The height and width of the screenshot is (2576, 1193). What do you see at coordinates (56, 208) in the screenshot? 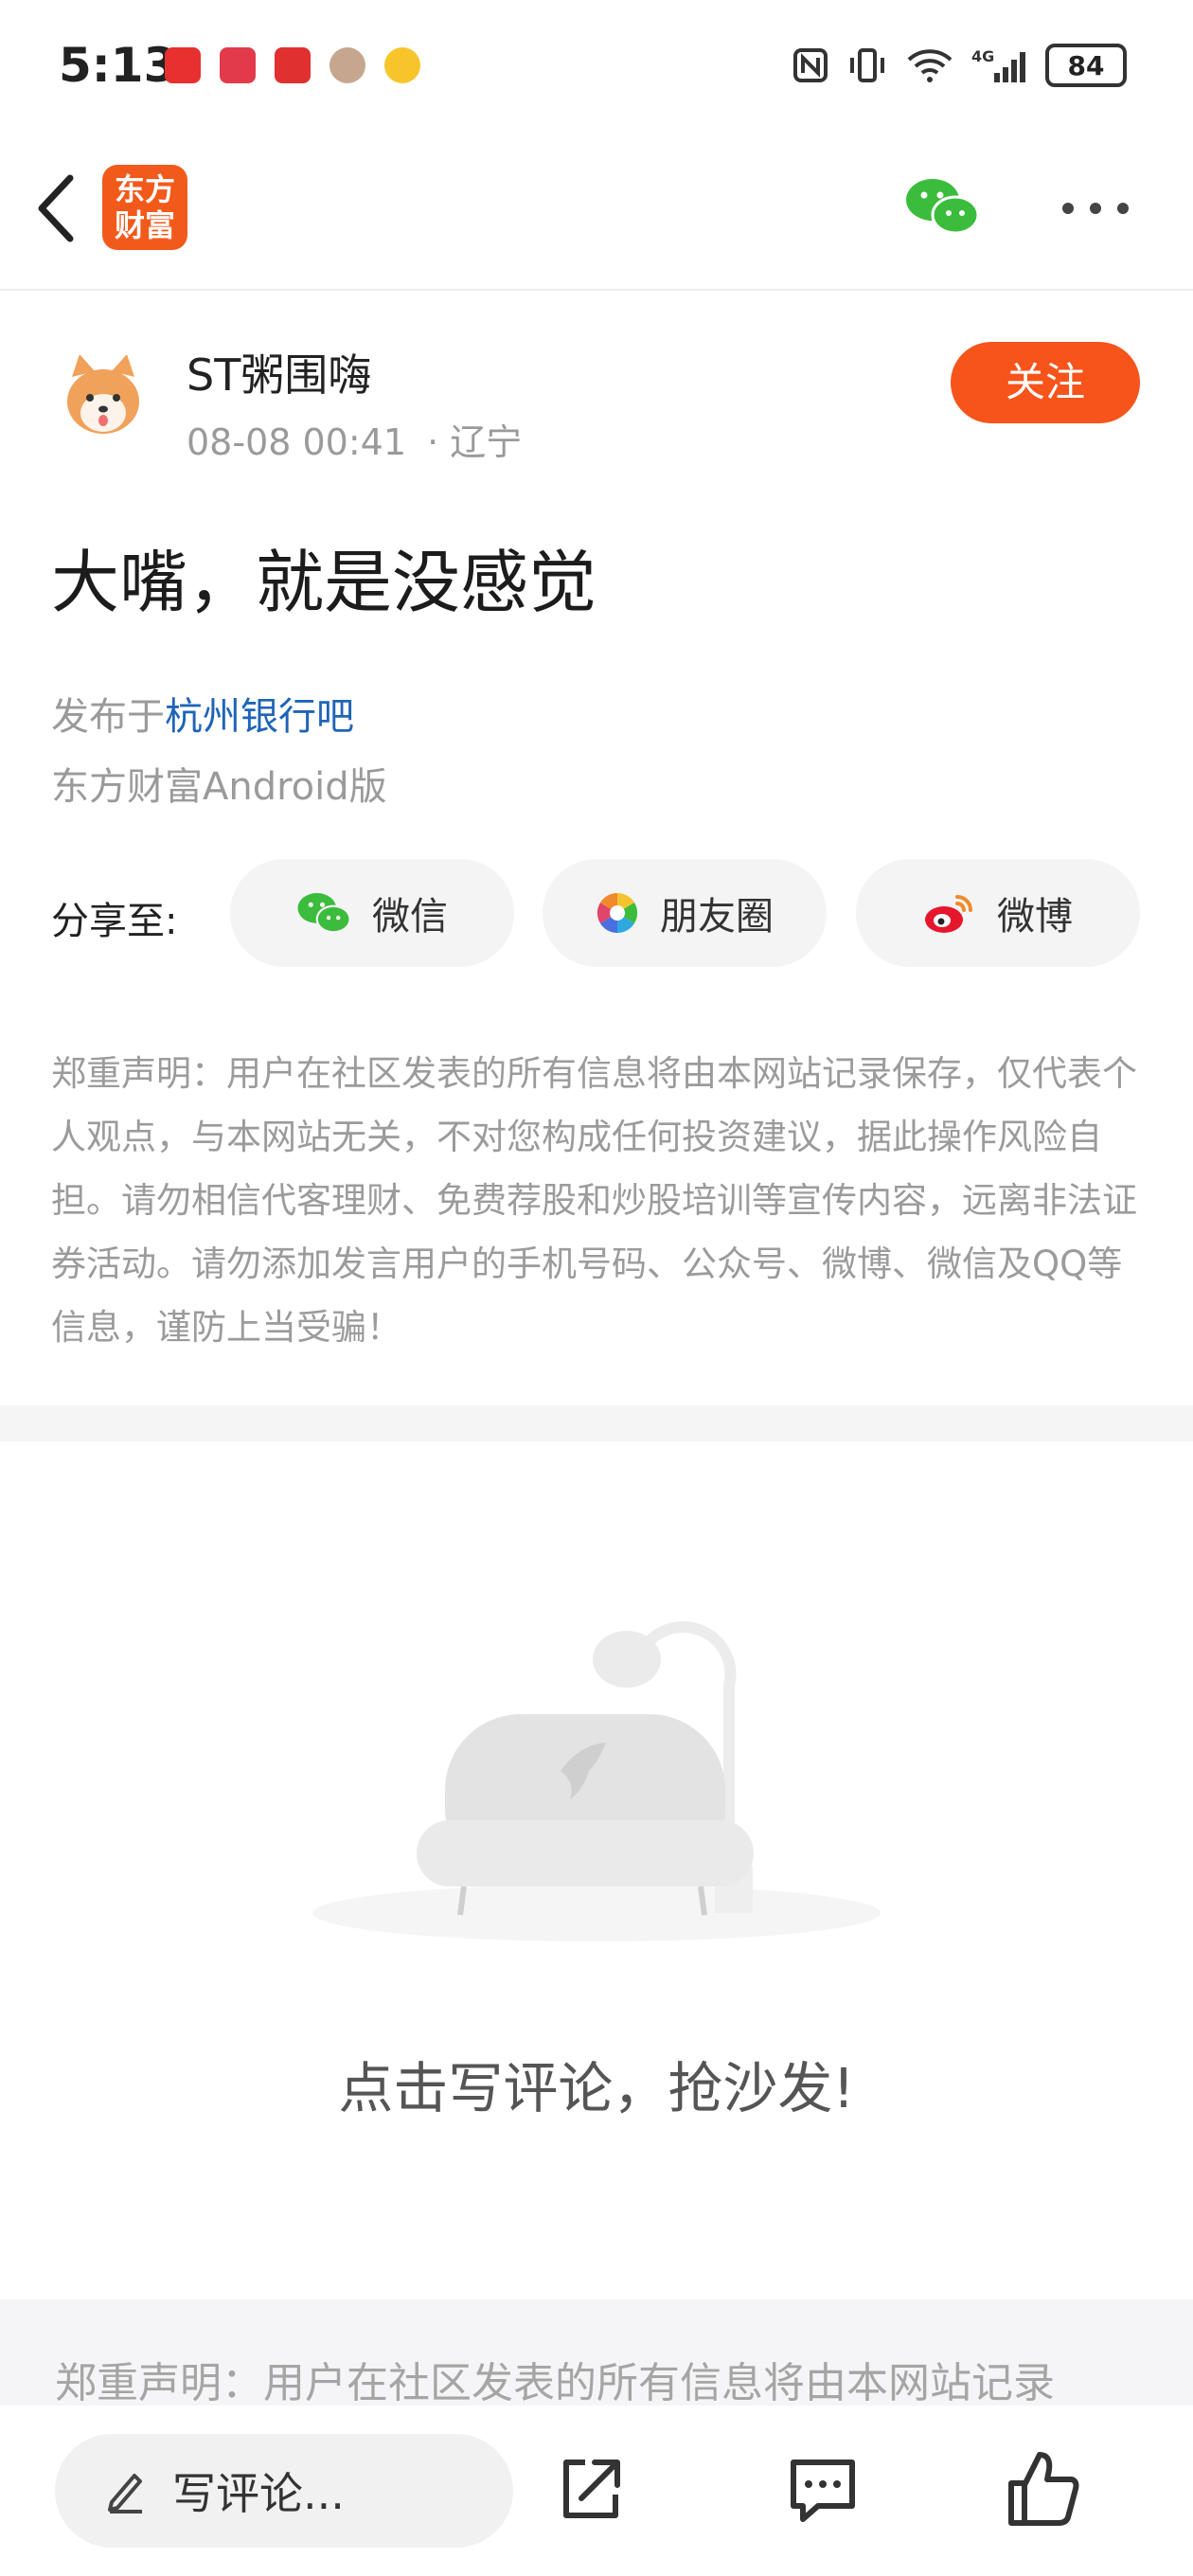
I see `chevron-left-icon` at bounding box center [56, 208].